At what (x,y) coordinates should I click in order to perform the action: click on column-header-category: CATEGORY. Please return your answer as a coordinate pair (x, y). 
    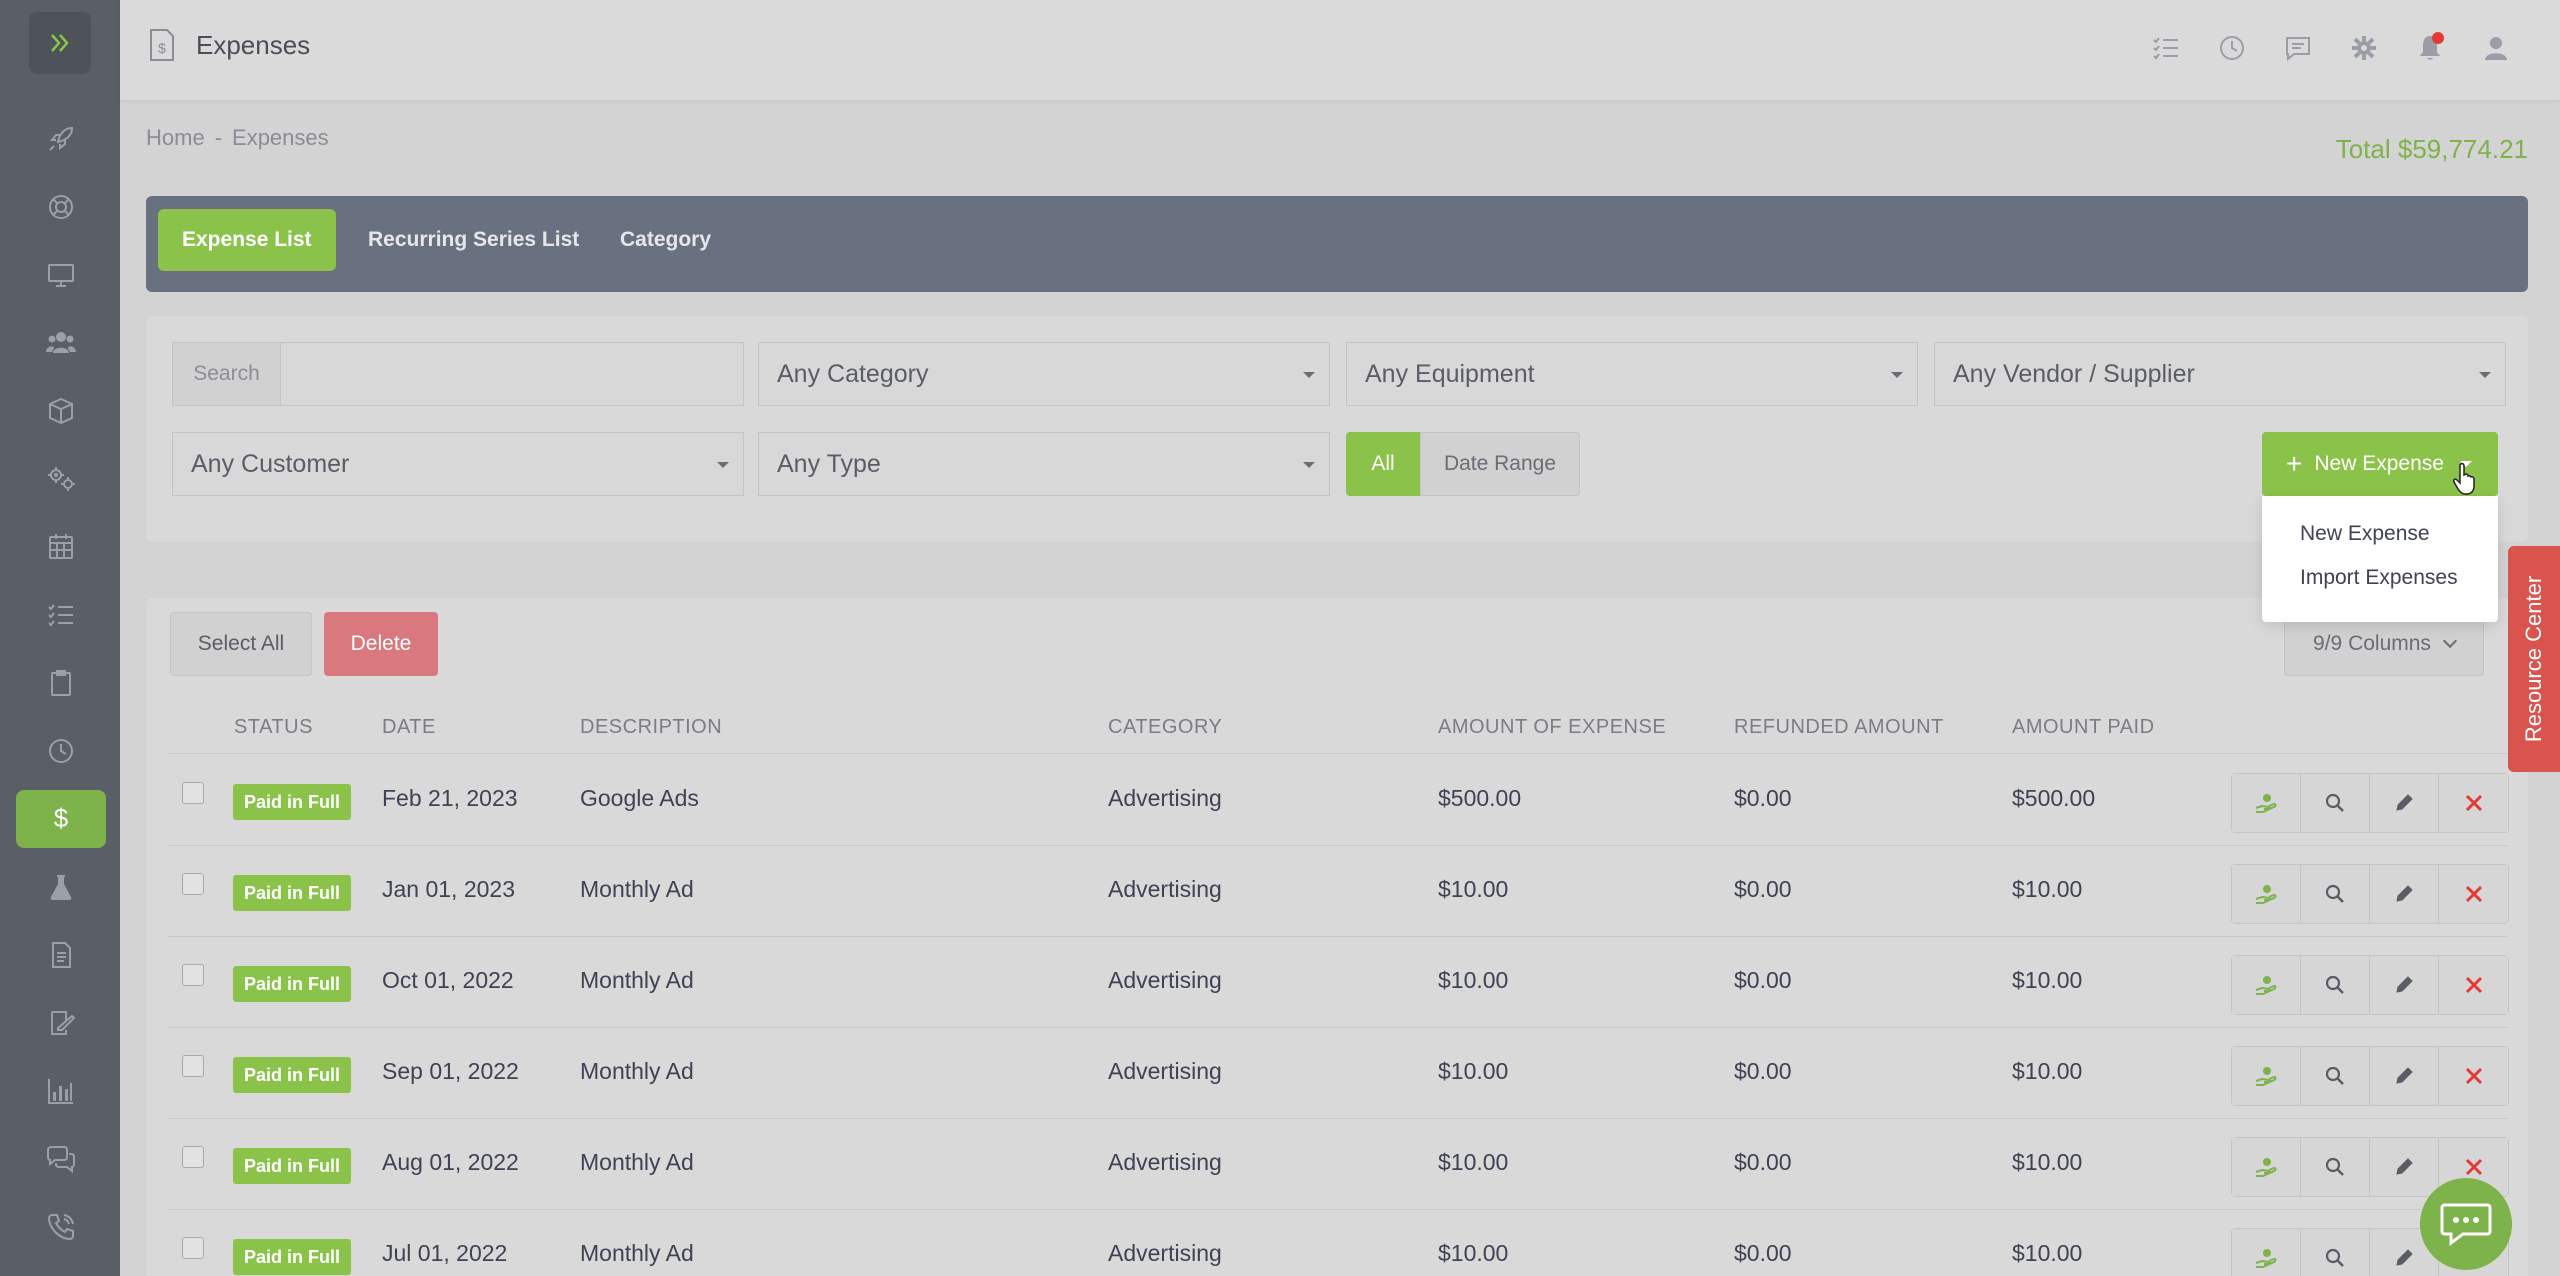
    Looking at the image, I should click on (1165, 727).